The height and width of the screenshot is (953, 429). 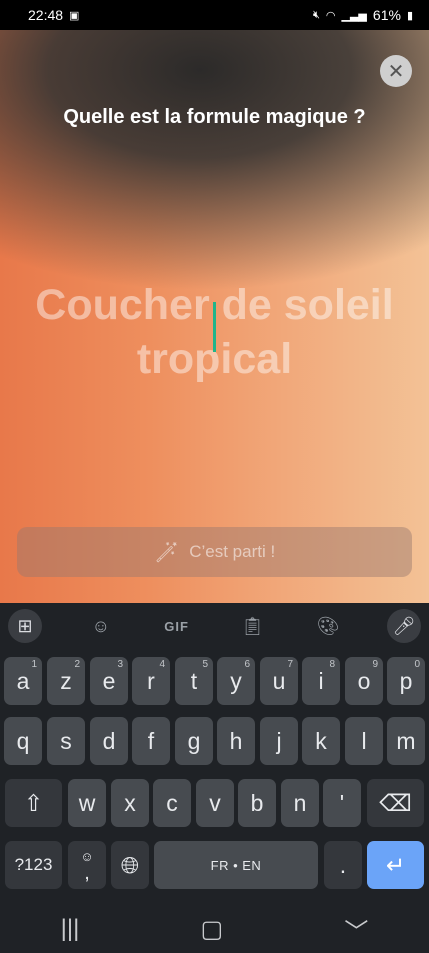 I want to click on key-p: p0, so click(x=406, y=681).